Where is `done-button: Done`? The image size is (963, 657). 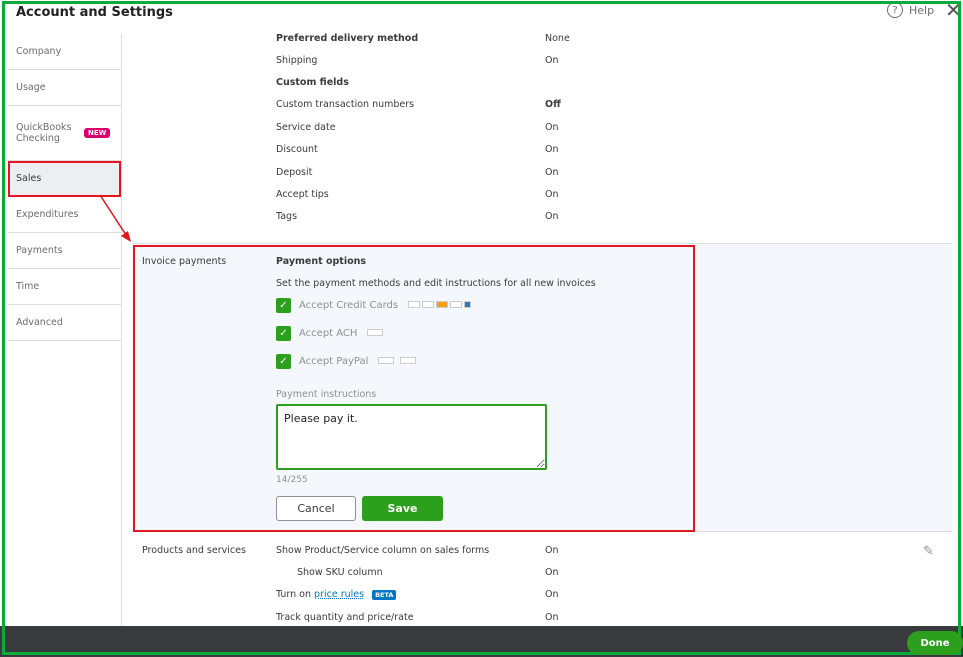
done-button: Done is located at coordinates (935, 643).